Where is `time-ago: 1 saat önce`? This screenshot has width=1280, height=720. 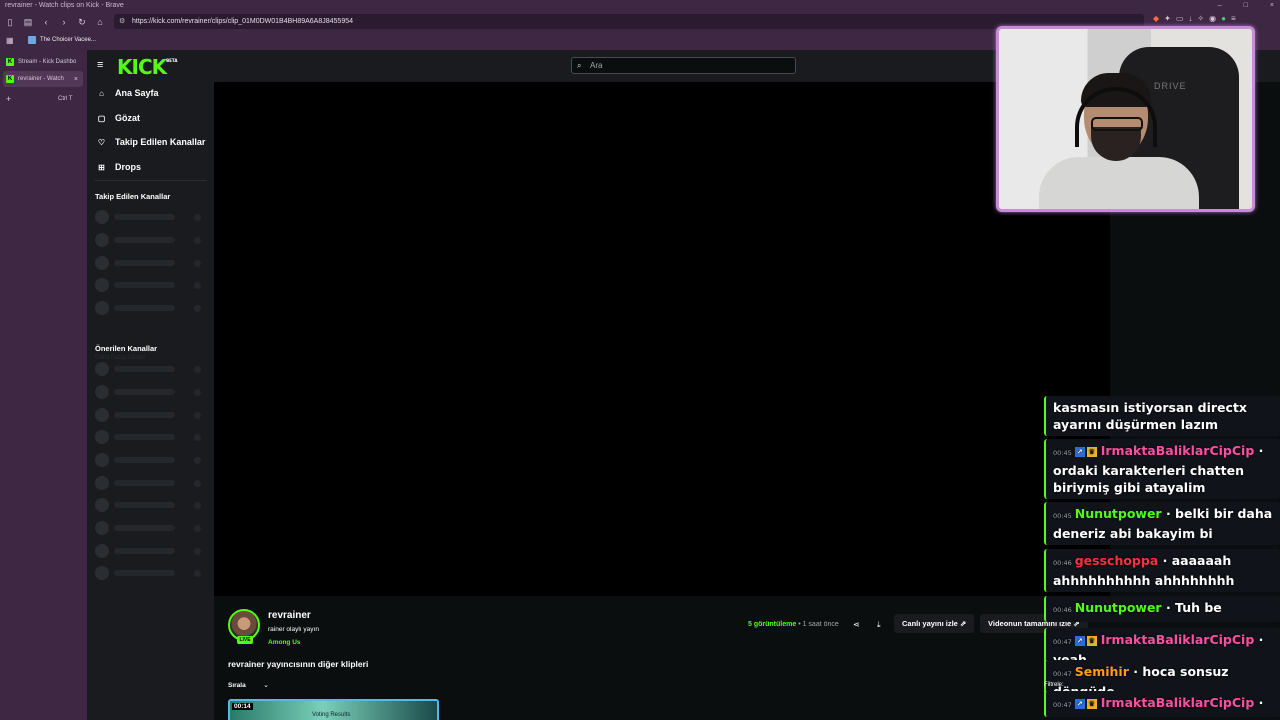
time-ago: 1 saat önce is located at coordinates (820, 624).